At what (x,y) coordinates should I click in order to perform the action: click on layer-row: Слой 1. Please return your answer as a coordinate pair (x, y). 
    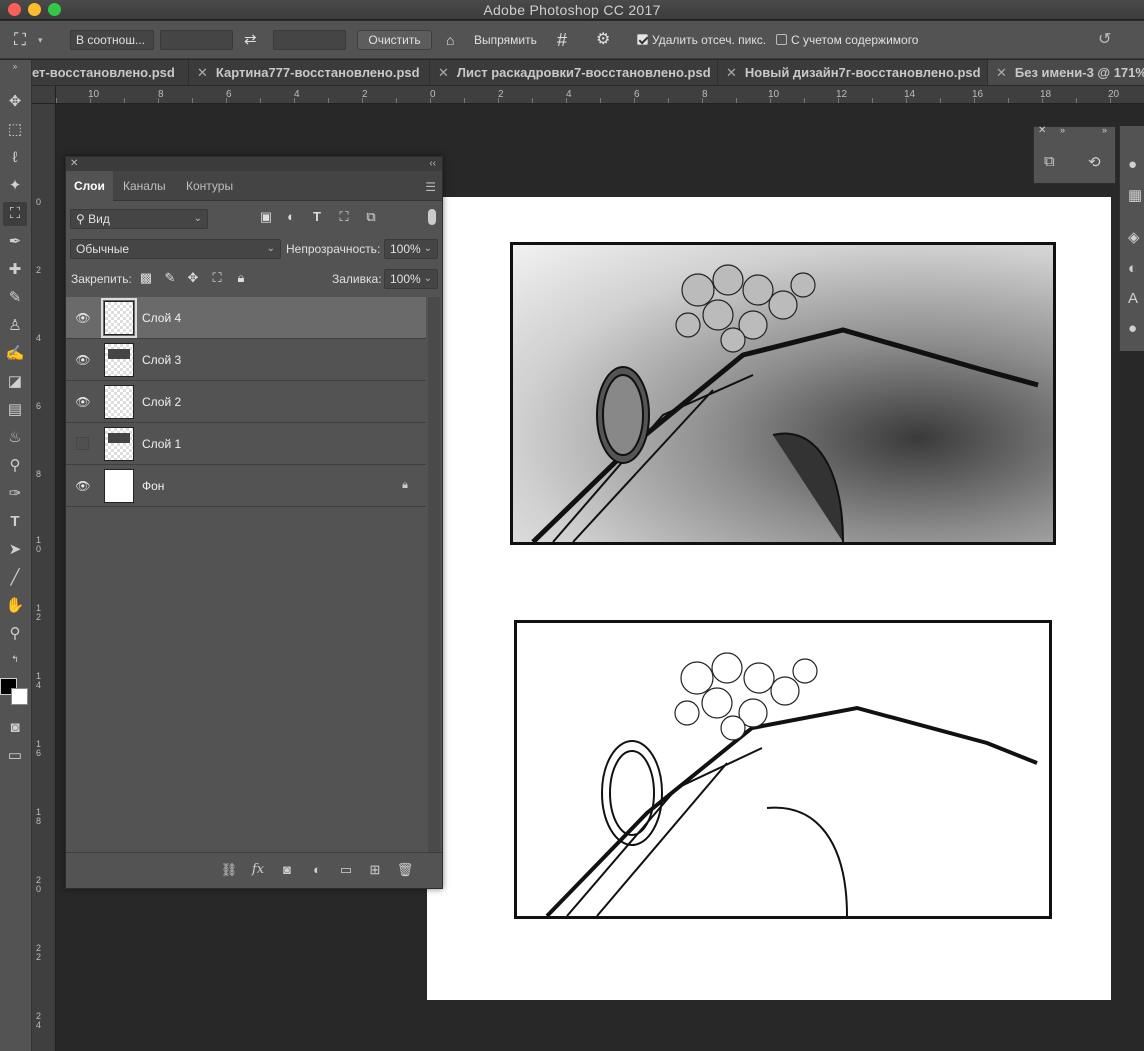
    Looking at the image, I should click on (246, 444).